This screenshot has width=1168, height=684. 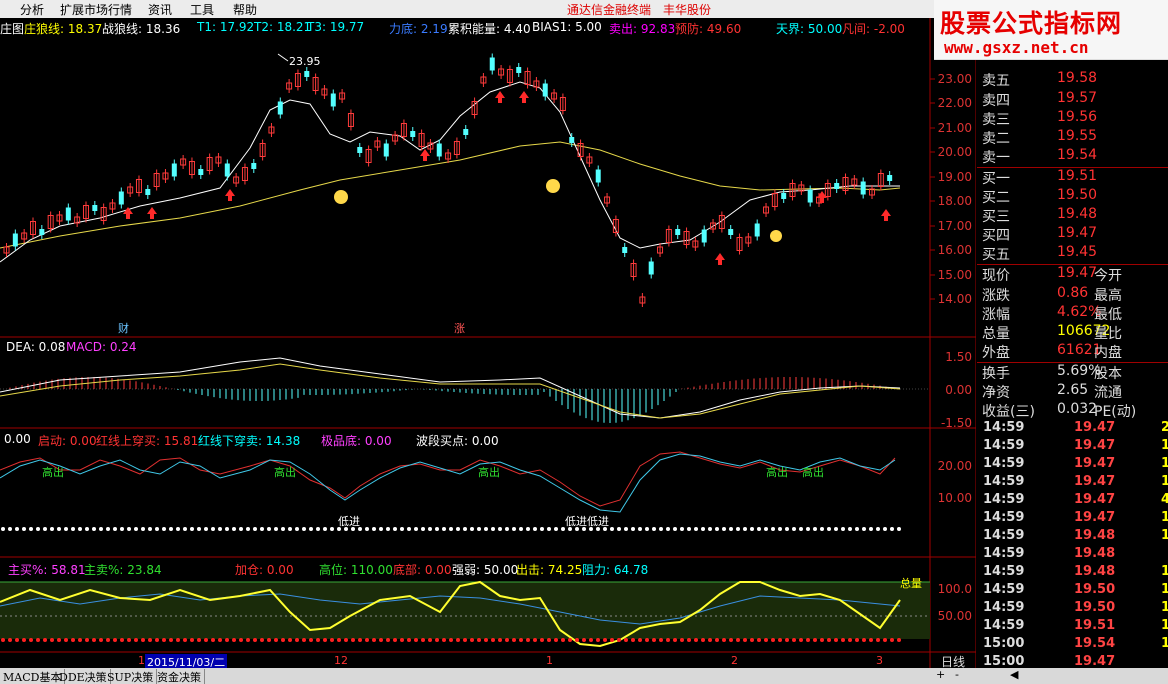 What do you see at coordinates (451, 529) in the screenshot?
I see `ind3-dots` at bounding box center [451, 529].